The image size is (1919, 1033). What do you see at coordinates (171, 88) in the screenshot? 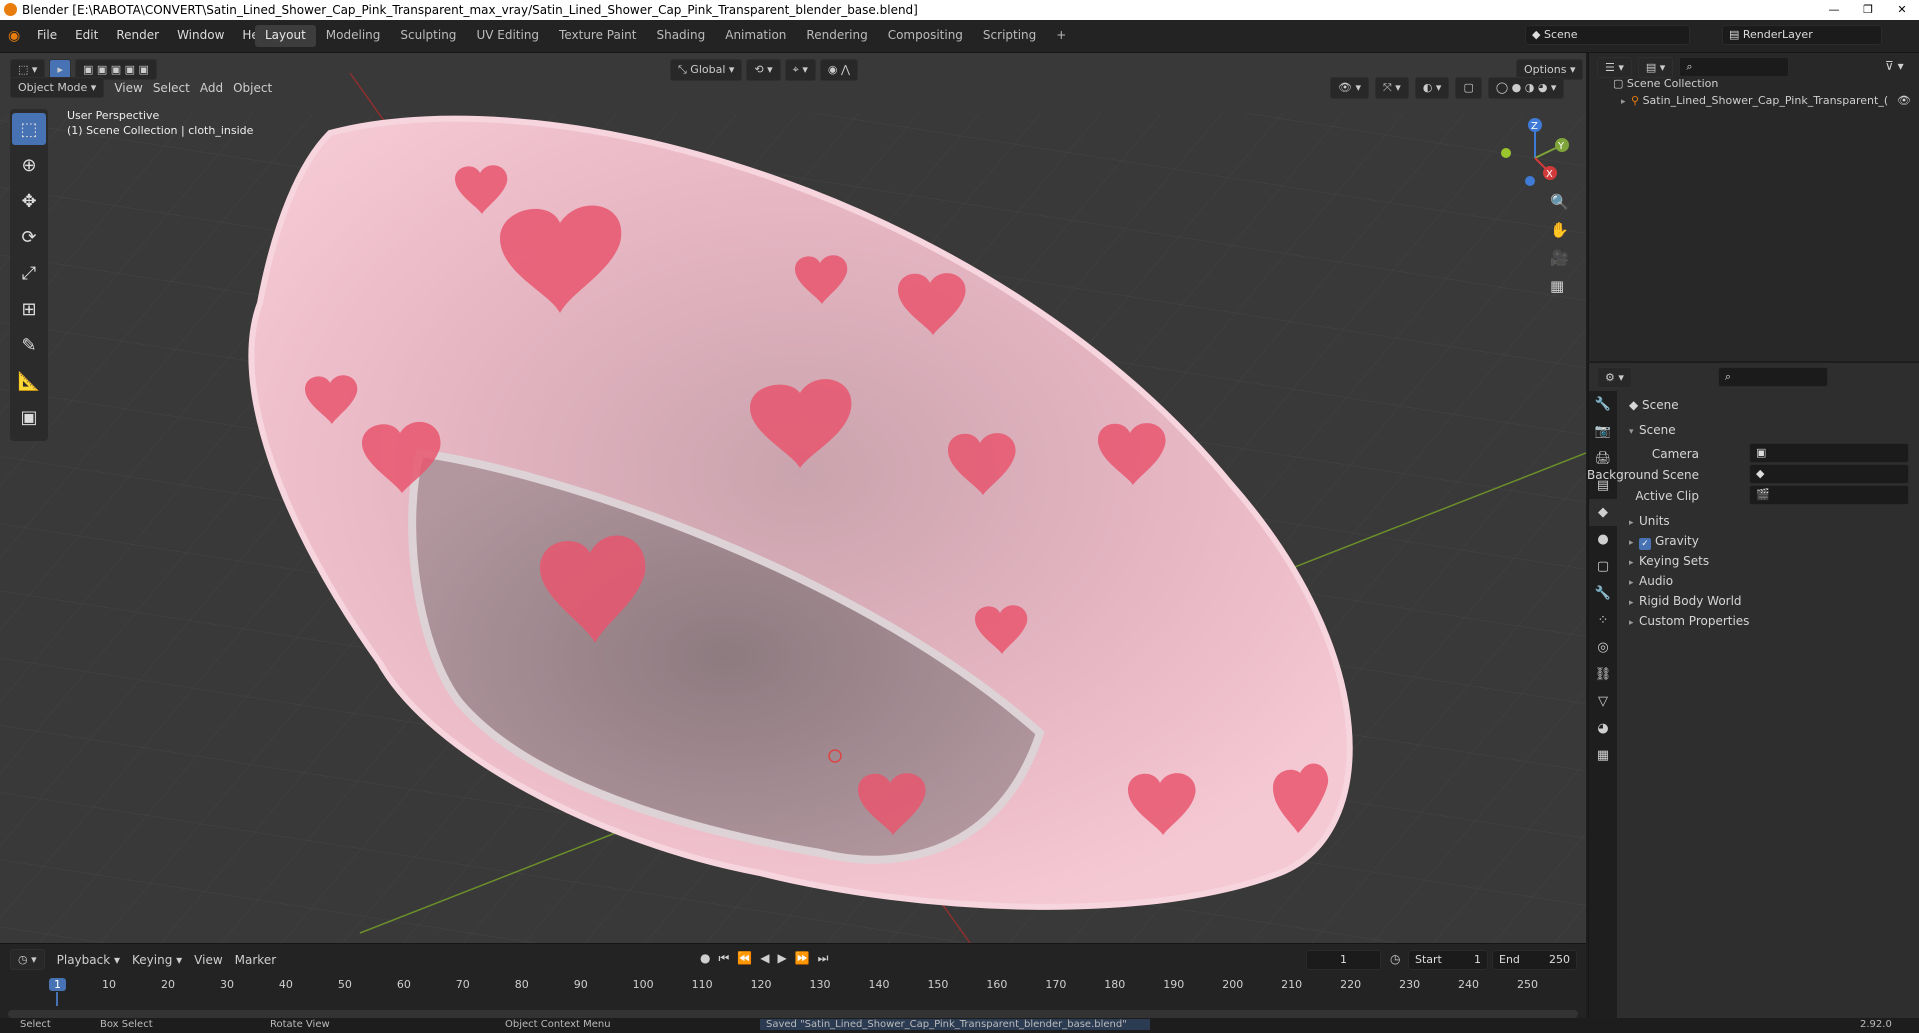
I see `viewport-menu-select: Select` at bounding box center [171, 88].